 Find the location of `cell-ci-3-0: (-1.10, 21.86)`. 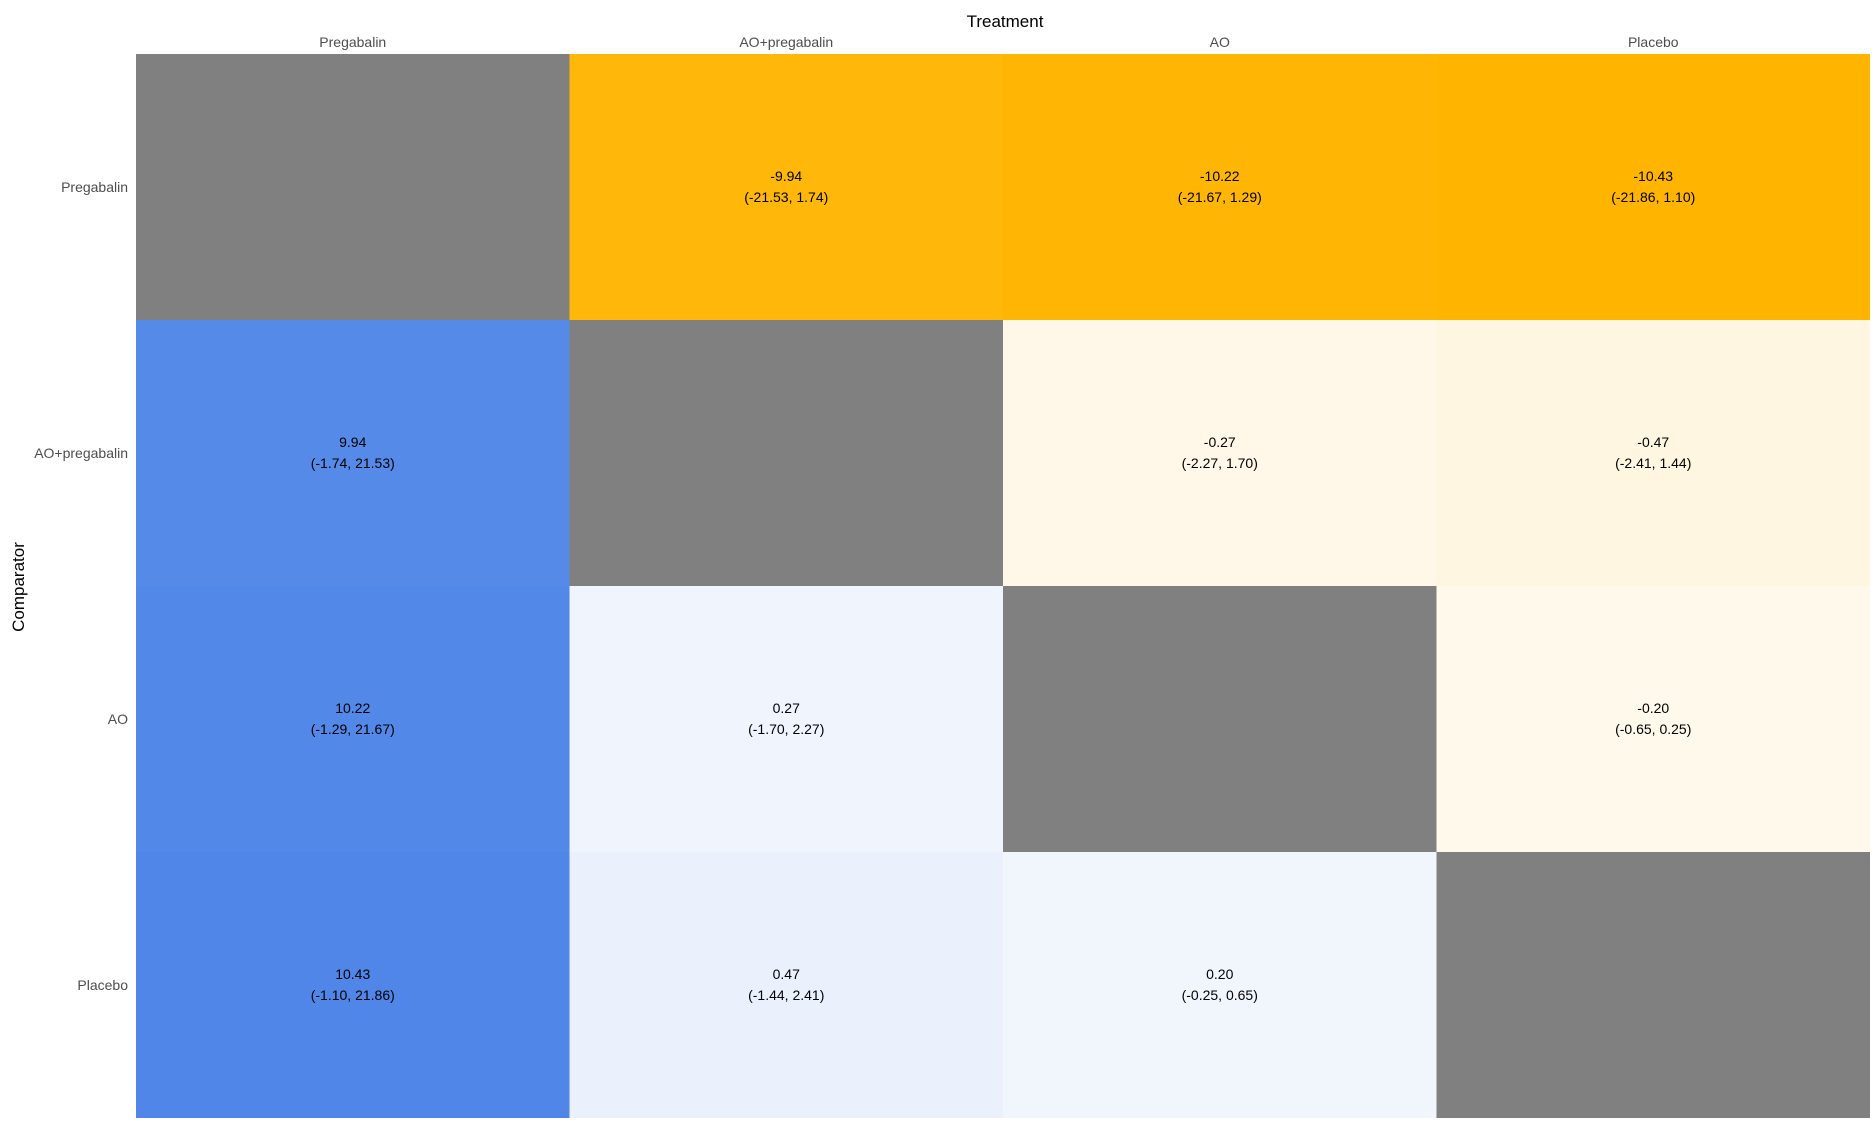

cell-ci-3-0: (-1.10, 21.86) is located at coordinates (353, 995).